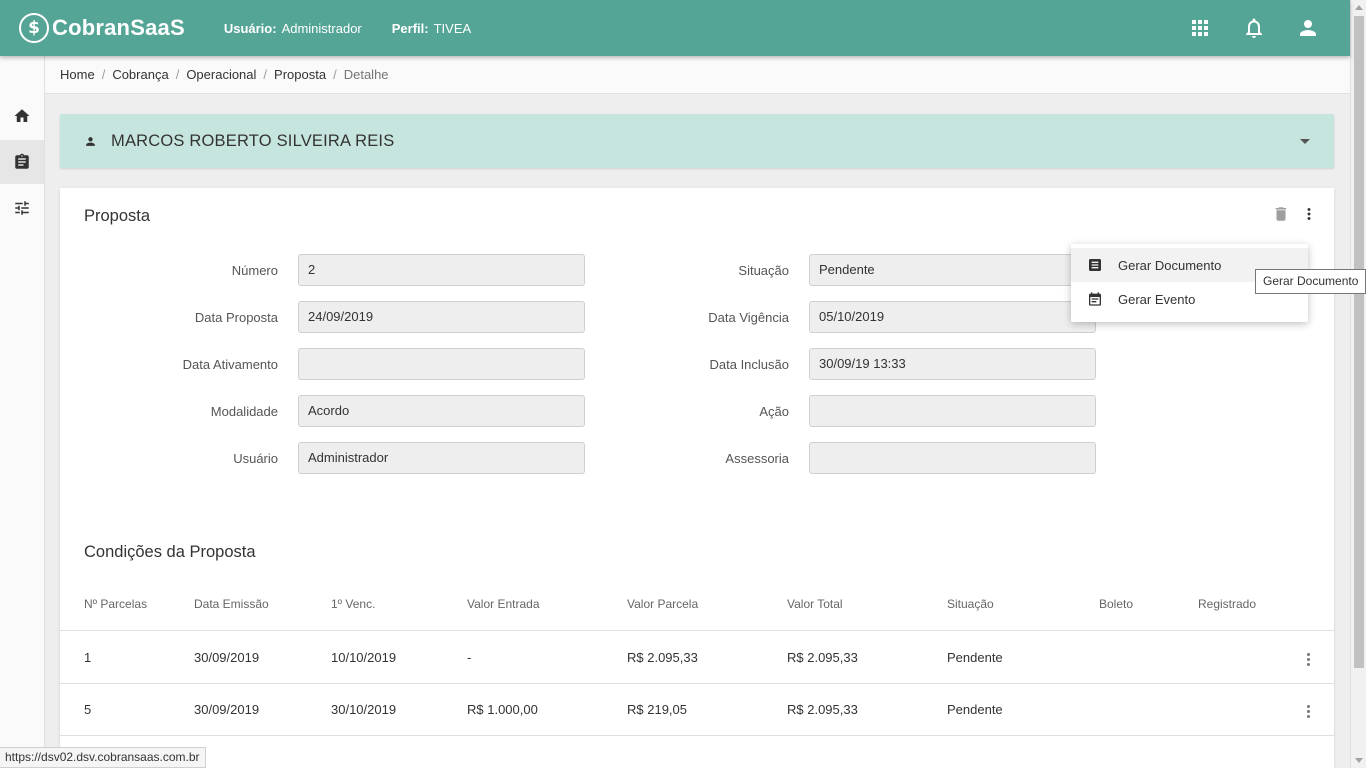 Image resolution: width=1366 pixels, height=768 pixels. I want to click on situacao-field: Pendente, so click(952, 270).